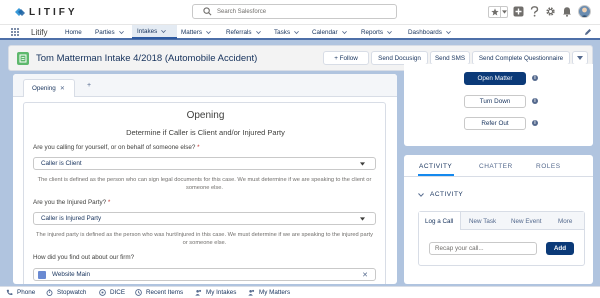 This screenshot has height=298, width=600. Describe the element at coordinates (450, 58) in the screenshot. I see `send-sms-button: Send SMS` at that location.